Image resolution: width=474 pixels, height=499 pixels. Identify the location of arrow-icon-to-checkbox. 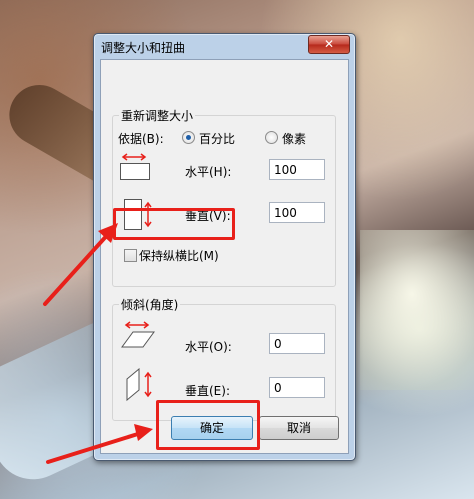
(80, 264).